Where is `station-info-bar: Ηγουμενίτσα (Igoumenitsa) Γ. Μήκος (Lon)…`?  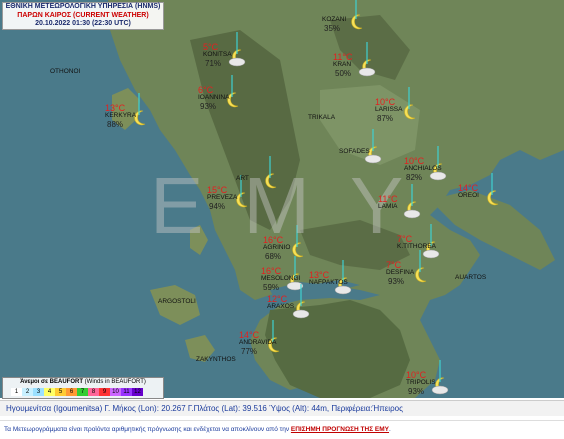
station-info-bar: Ηγουμενίτσα (Igoumenitsa) Γ. Μήκος (Lon)… is located at coordinates (282, 408).